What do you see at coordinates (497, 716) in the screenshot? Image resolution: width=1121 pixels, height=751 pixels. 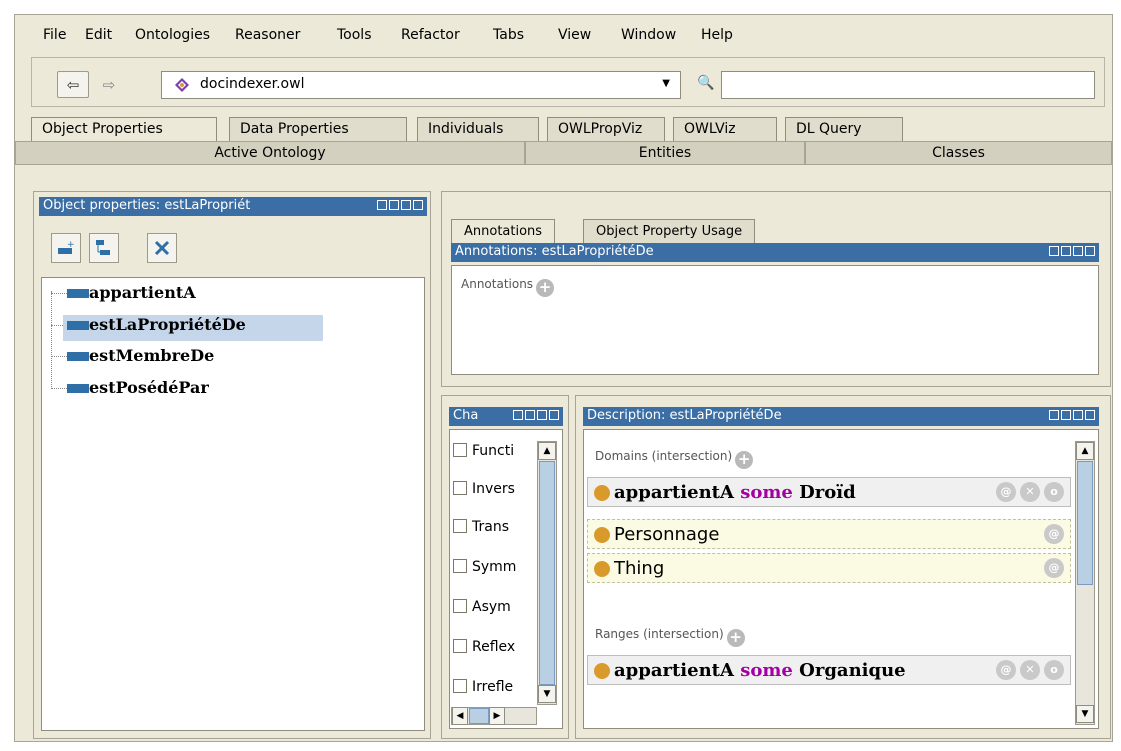 I see `scroll-right-icon: ▶` at bounding box center [497, 716].